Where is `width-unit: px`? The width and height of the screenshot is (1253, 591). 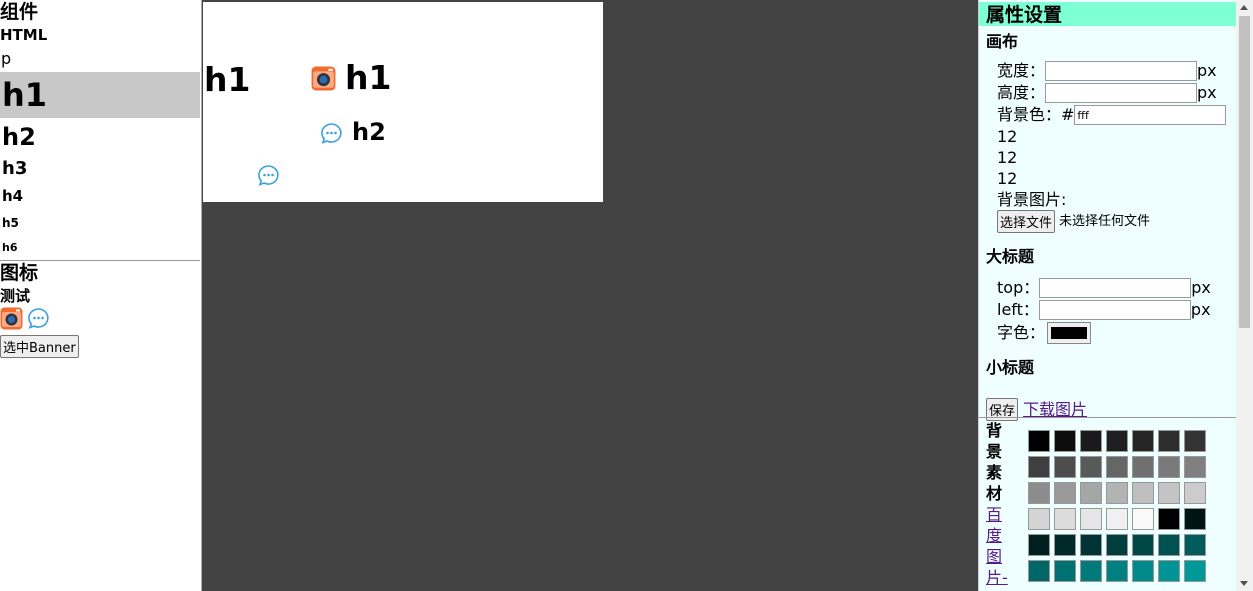 width-unit: px is located at coordinates (1207, 70).